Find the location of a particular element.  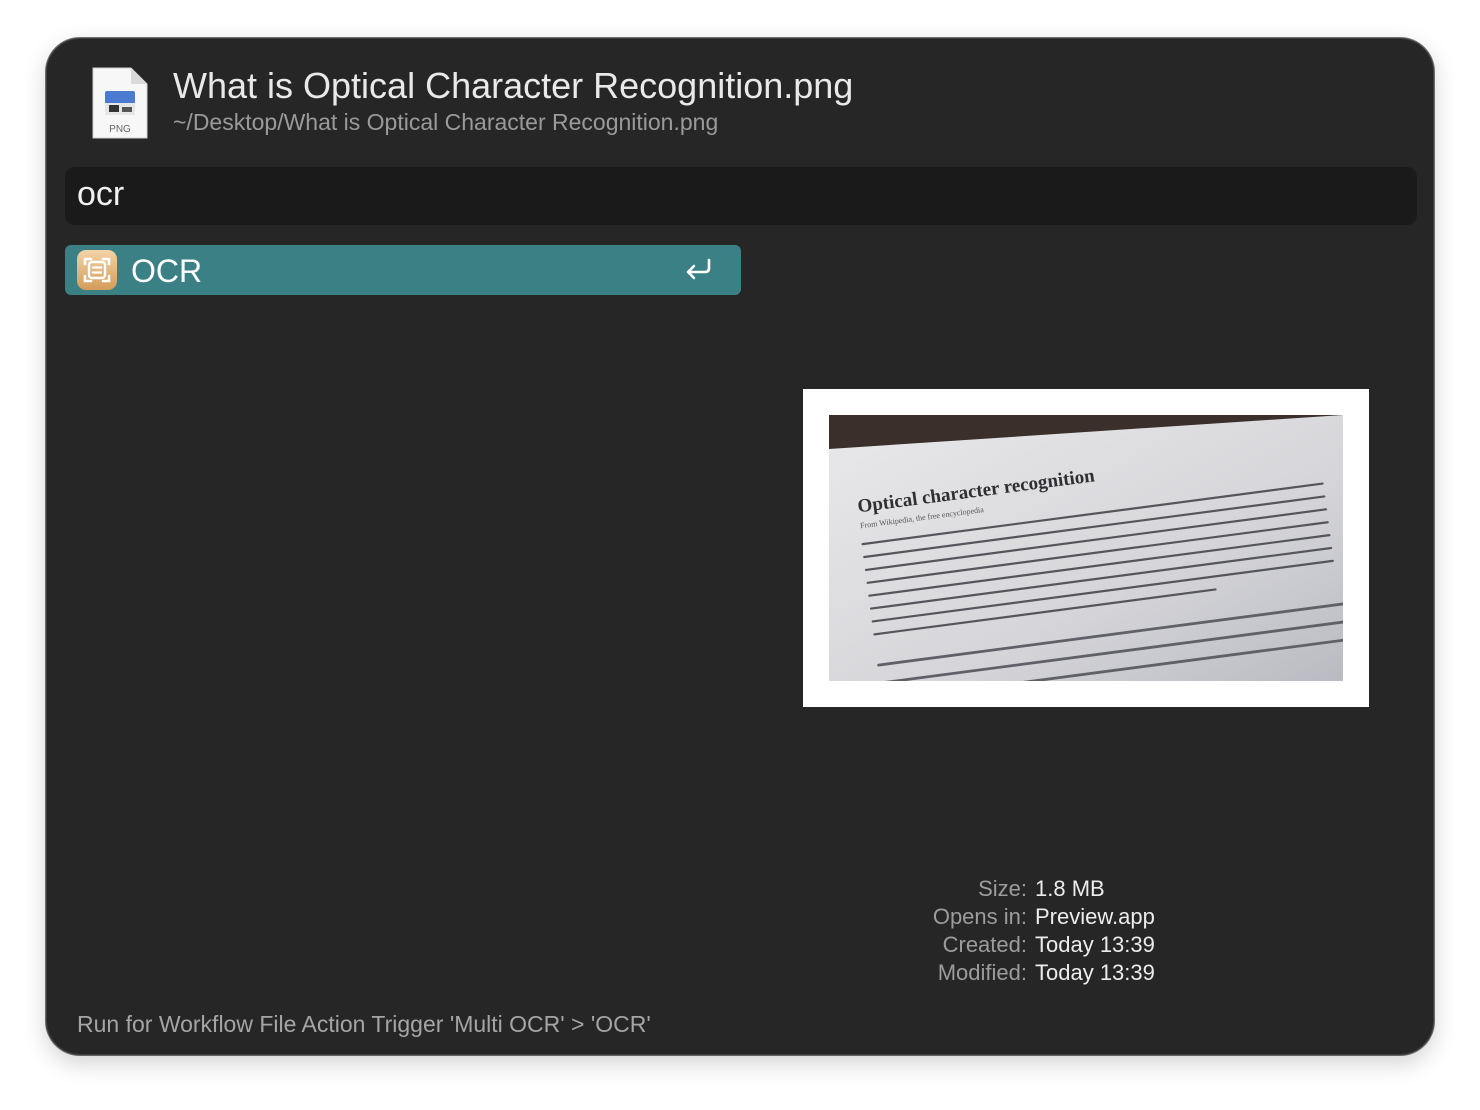

result-label: OCR is located at coordinates (167, 271).